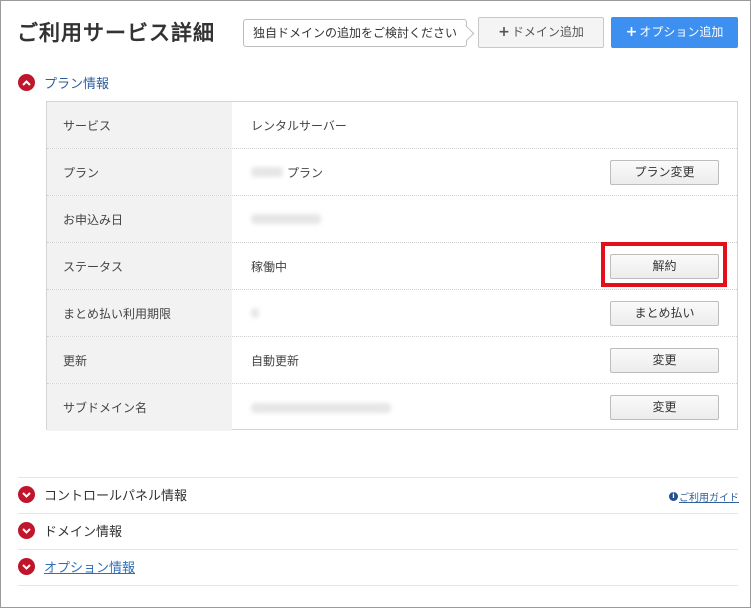 The image size is (751, 608). Describe the element at coordinates (139, 360) in the screenshot. I see `row-label: 更新` at that location.